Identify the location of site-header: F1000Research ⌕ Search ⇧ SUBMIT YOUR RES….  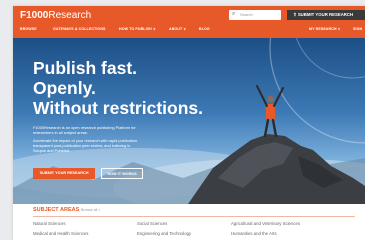
(189, 22).